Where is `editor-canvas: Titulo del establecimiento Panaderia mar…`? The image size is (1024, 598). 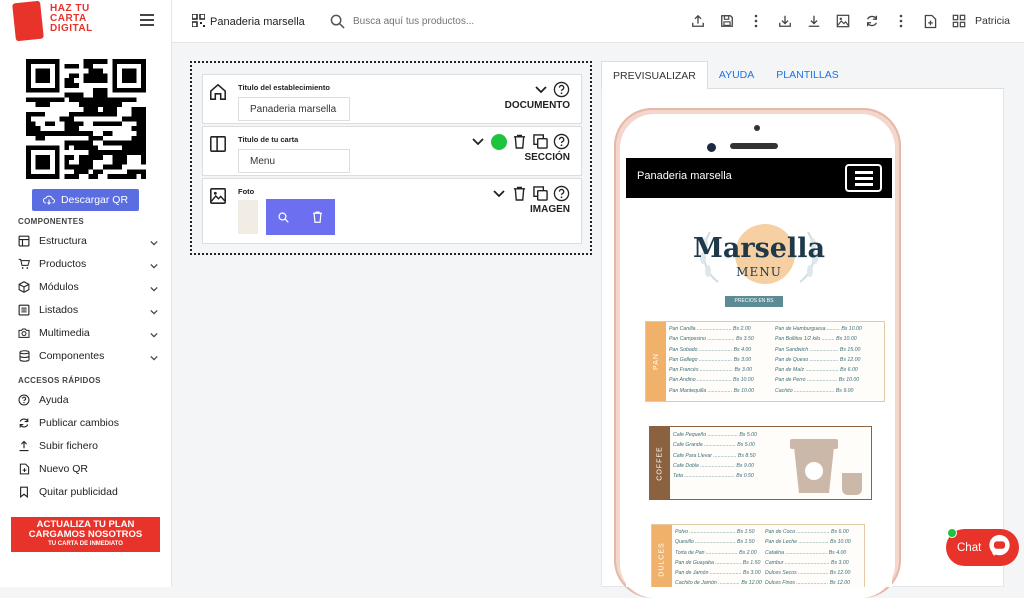 editor-canvas: Titulo del establecimiento Panaderia mar… is located at coordinates (391, 158).